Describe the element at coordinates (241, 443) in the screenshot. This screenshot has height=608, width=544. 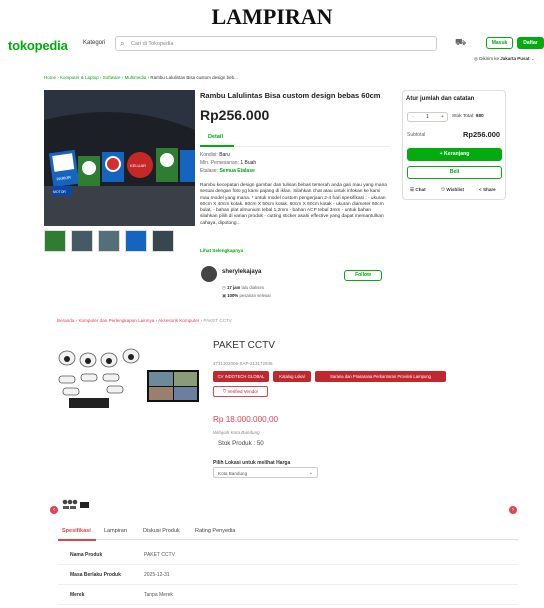
I see `eproc-stock: Stok Produk : 50` at that location.